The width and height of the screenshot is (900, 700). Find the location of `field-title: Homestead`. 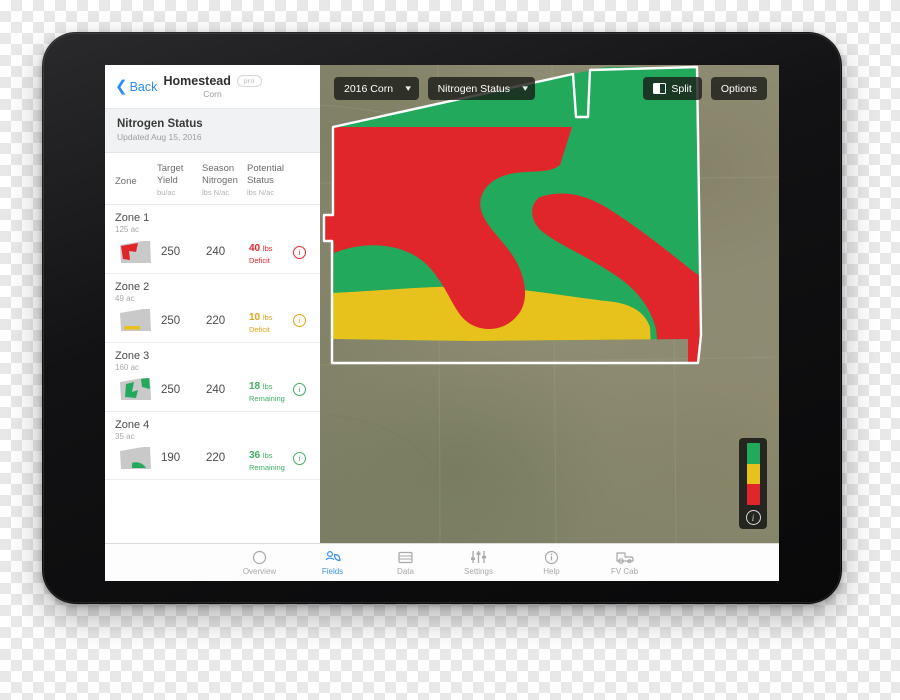

field-title: Homestead is located at coordinates (197, 81).